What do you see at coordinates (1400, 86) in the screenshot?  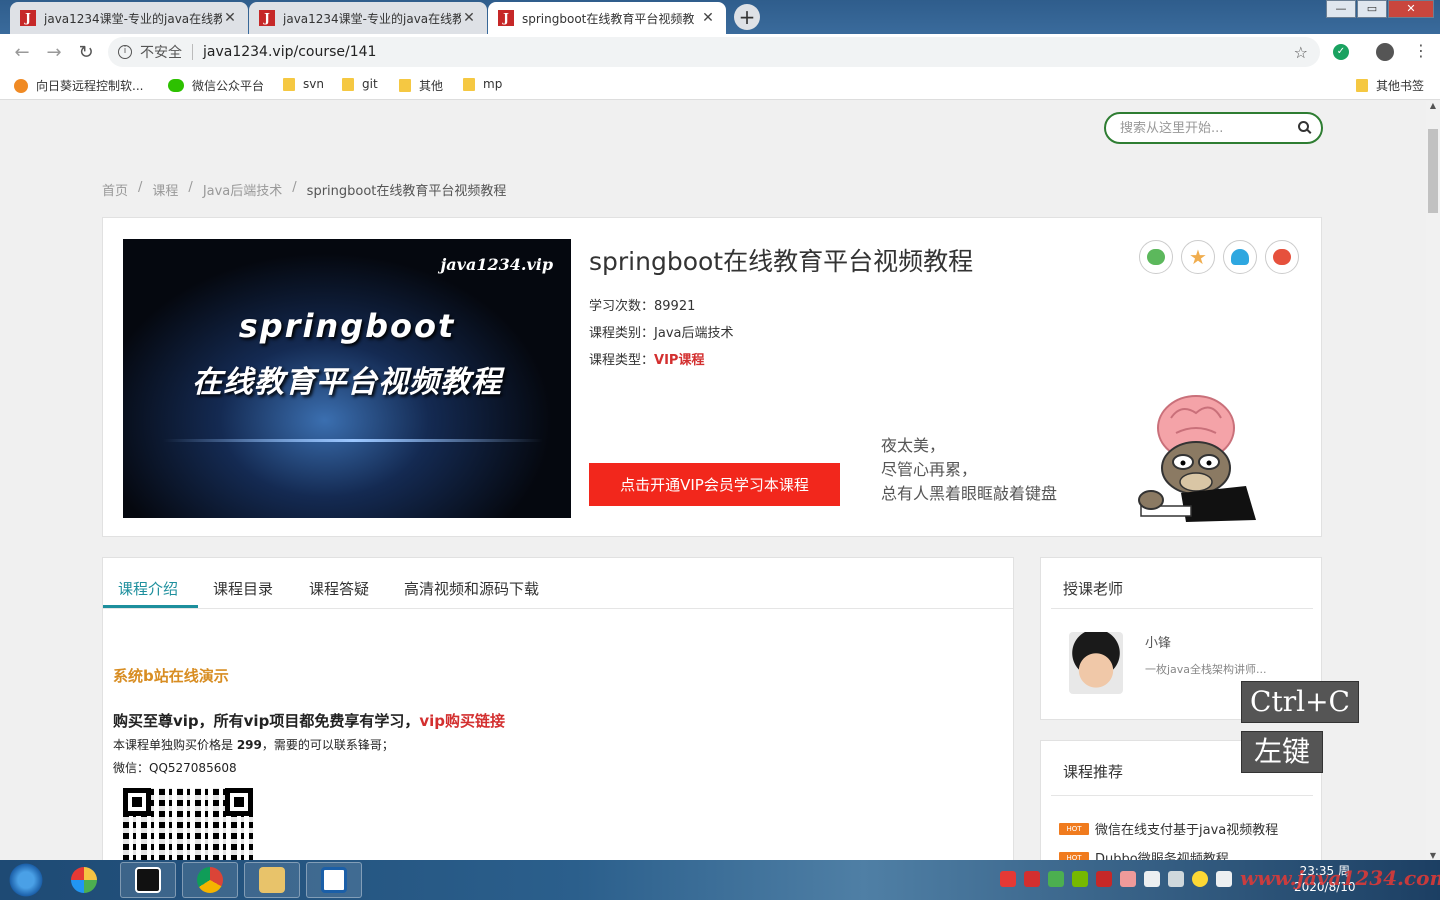 I see `bookmark-label: 其他书签` at bounding box center [1400, 86].